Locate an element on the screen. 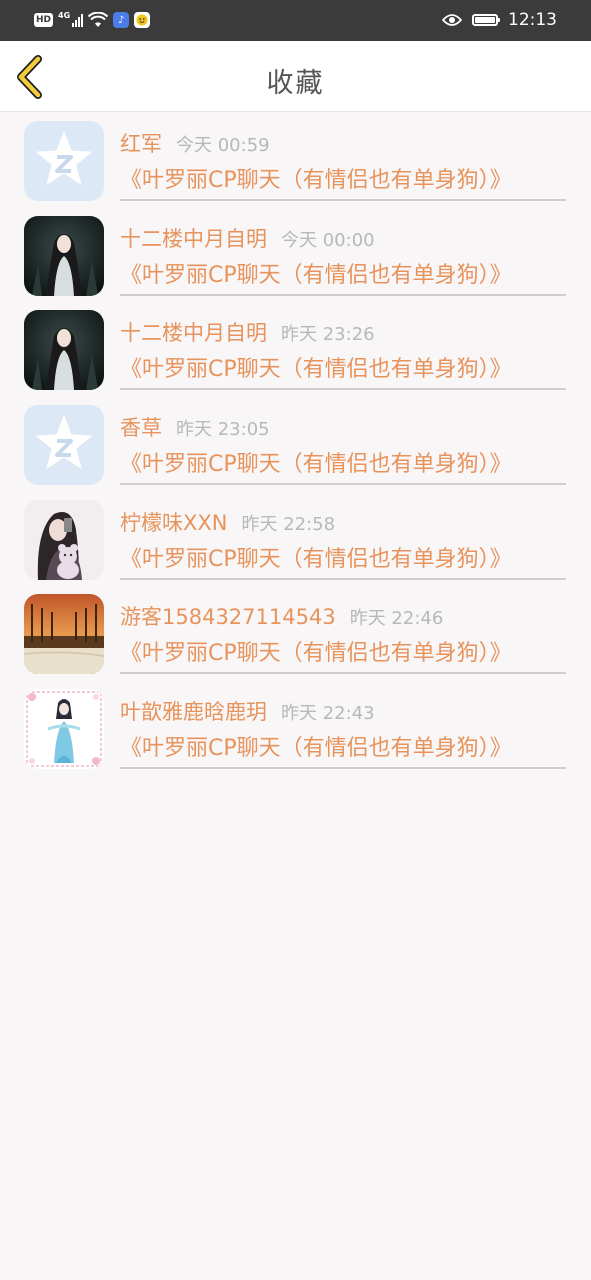 This screenshot has width=591, height=1280. status-time: 12:13 is located at coordinates (532, 20).